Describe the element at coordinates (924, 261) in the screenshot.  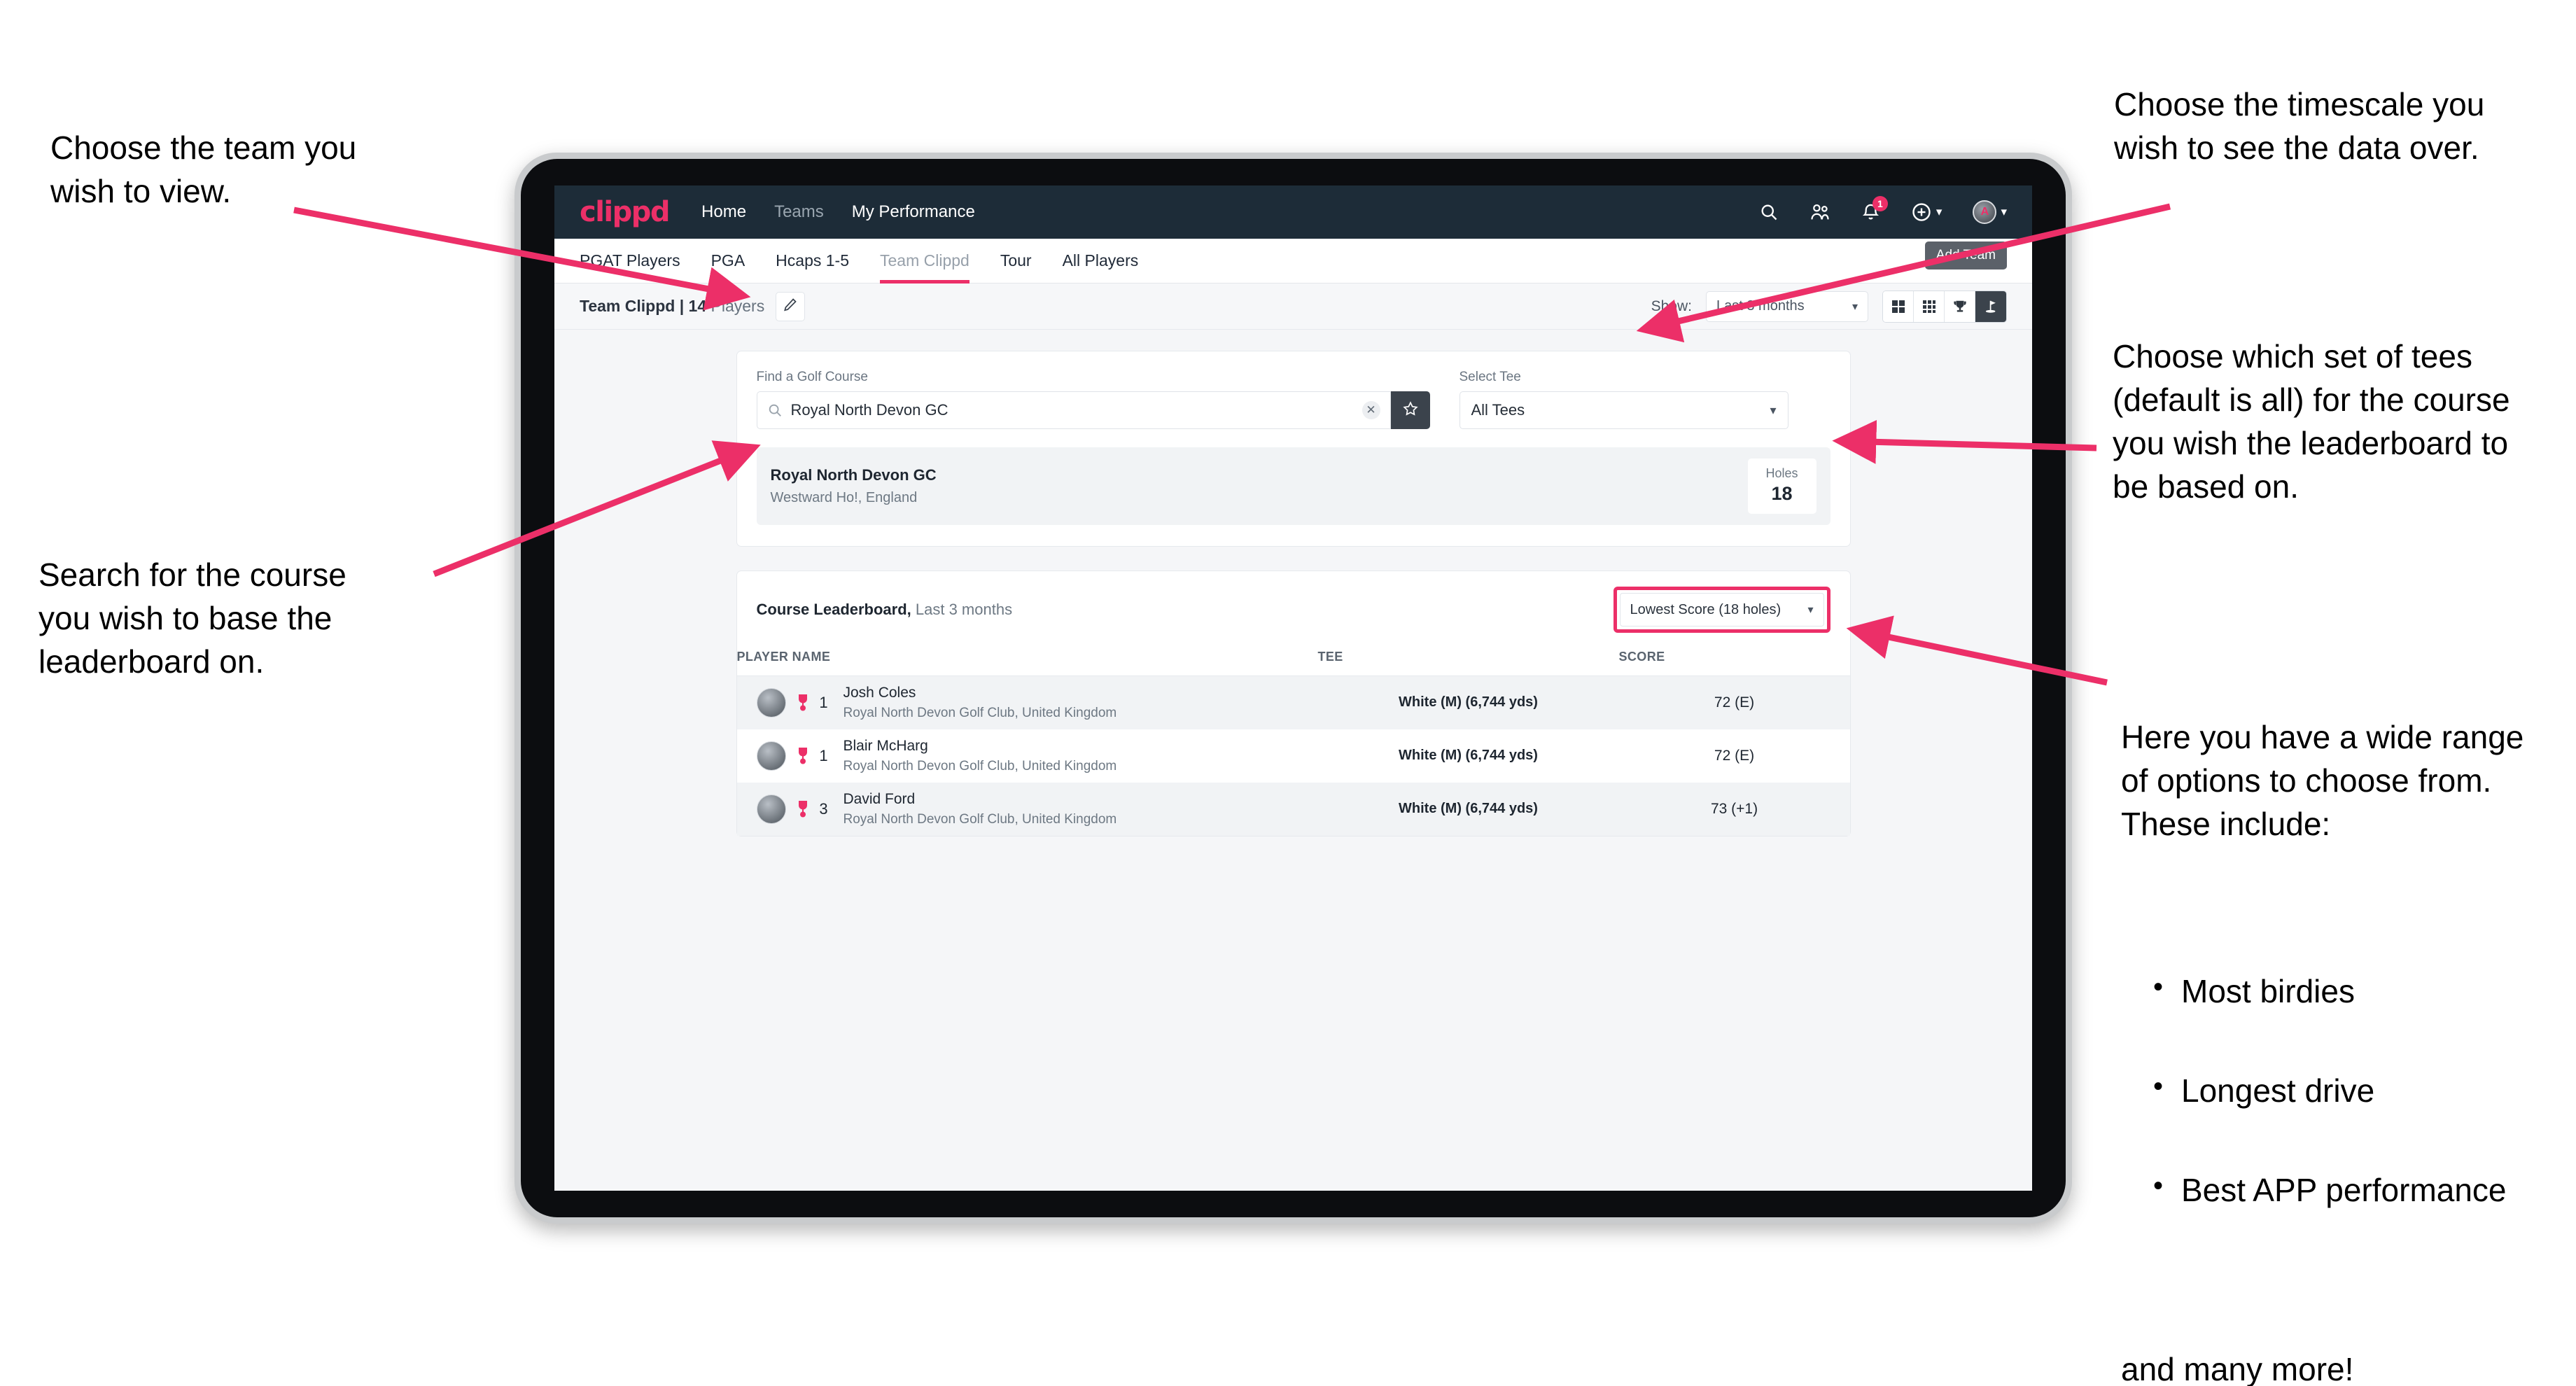
I see `tab-team-clippd: Team Clippd` at that location.